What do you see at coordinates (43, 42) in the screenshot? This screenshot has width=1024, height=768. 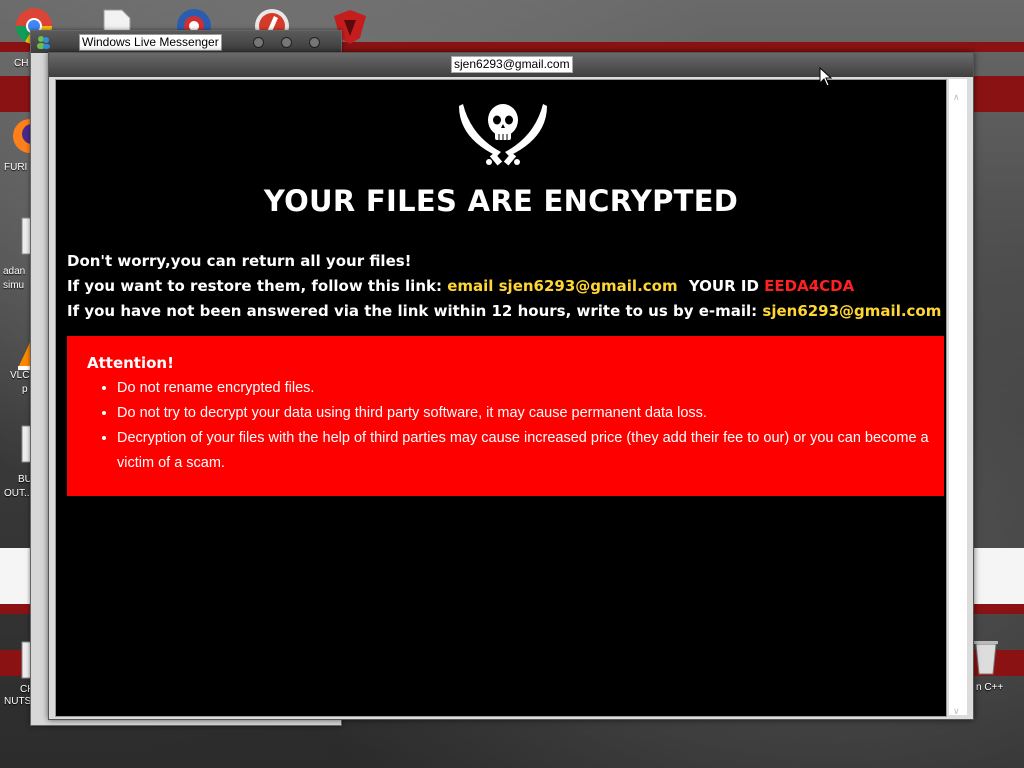 I see `messenger-people-icon` at bounding box center [43, 42].